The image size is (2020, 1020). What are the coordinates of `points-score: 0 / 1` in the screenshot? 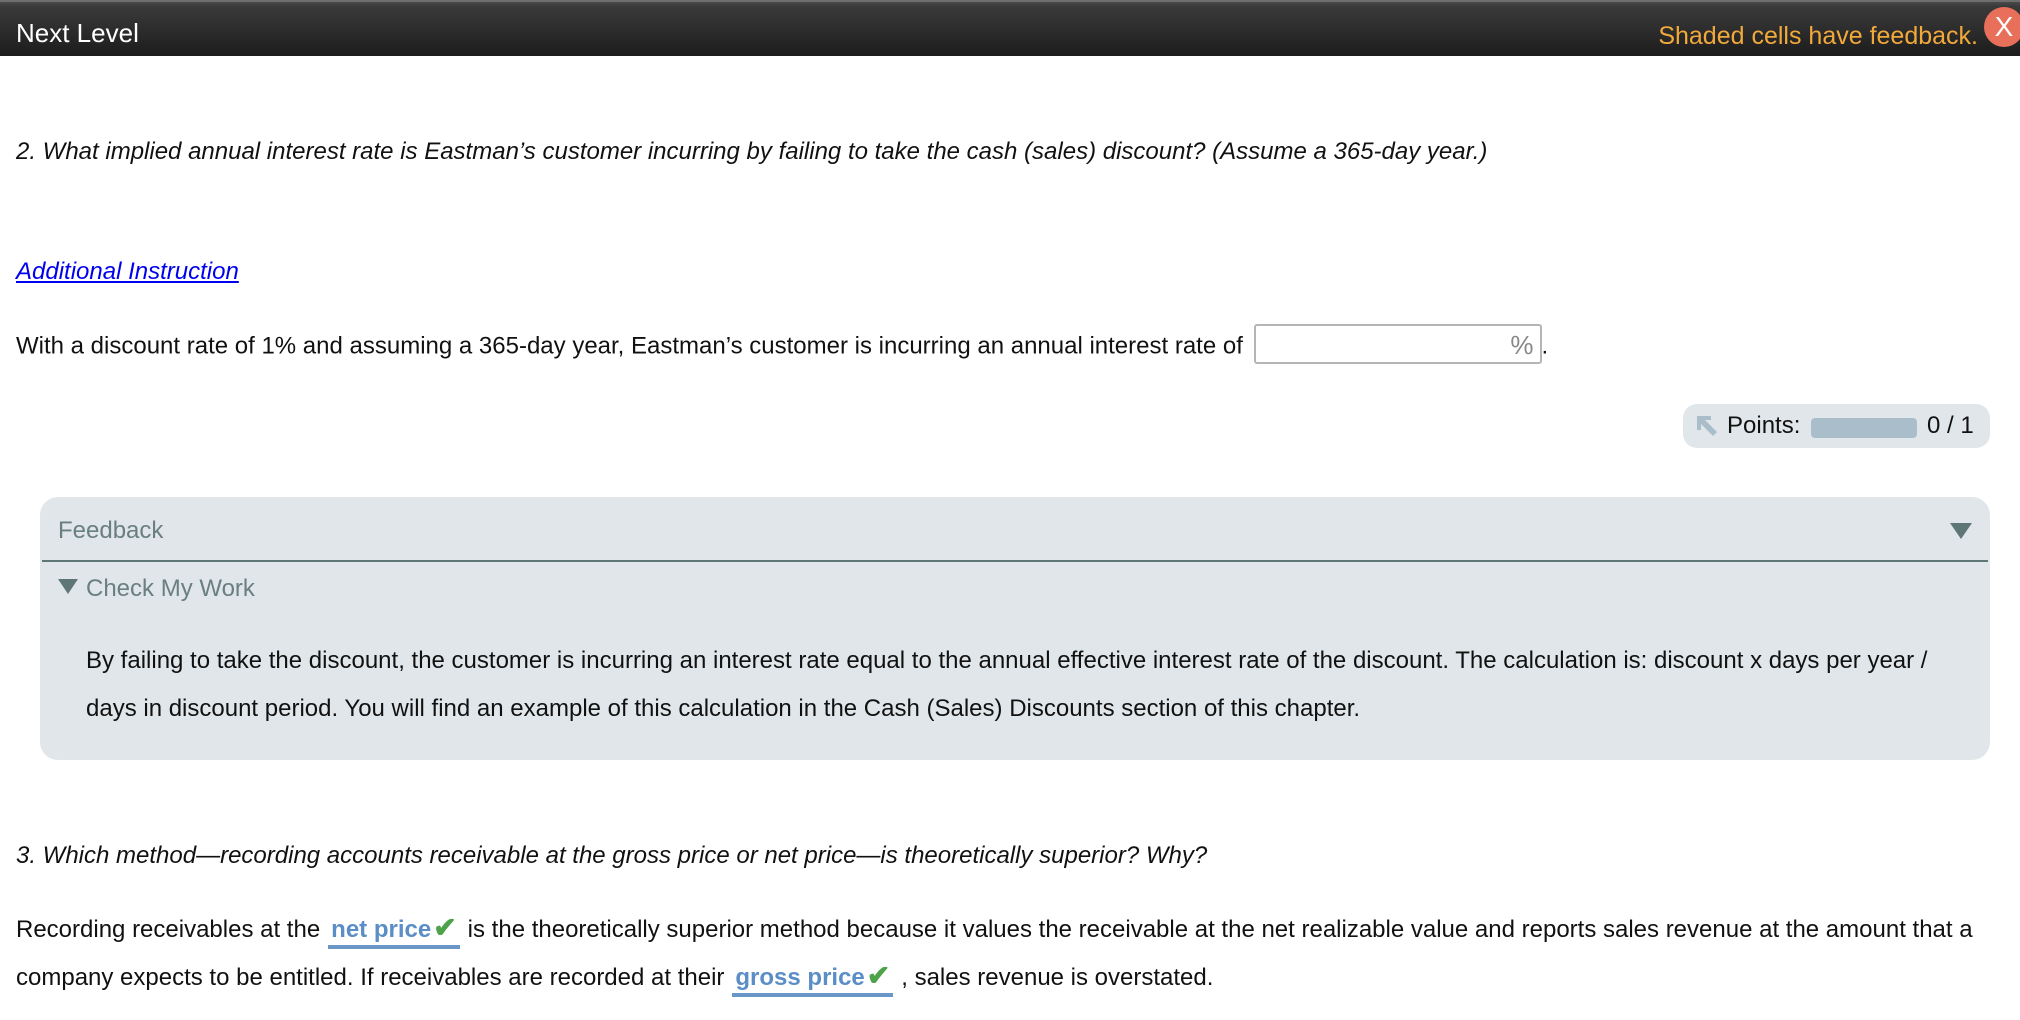 It's located at (1950, 425).